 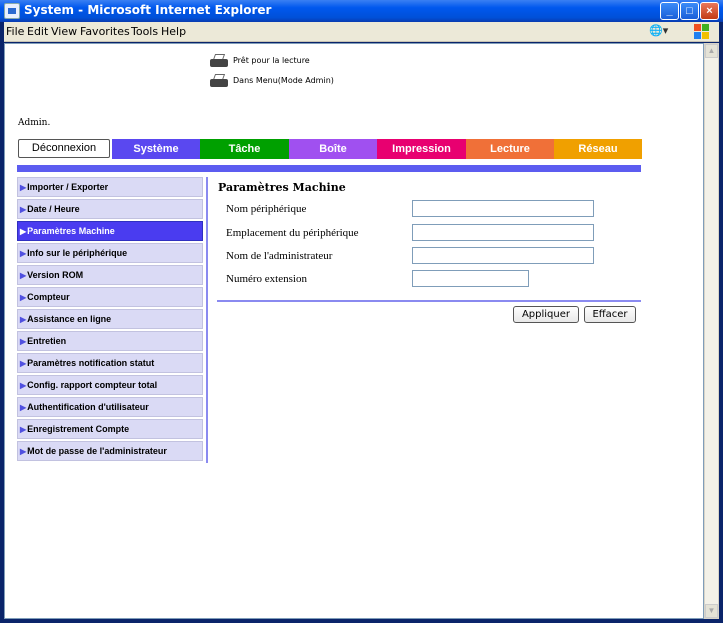 What do you see at coordinates (283, 80) in the screenshot?
I see `status-mode-text: Dans Menu(Mode Admin)` at bounding box center [283, 80].